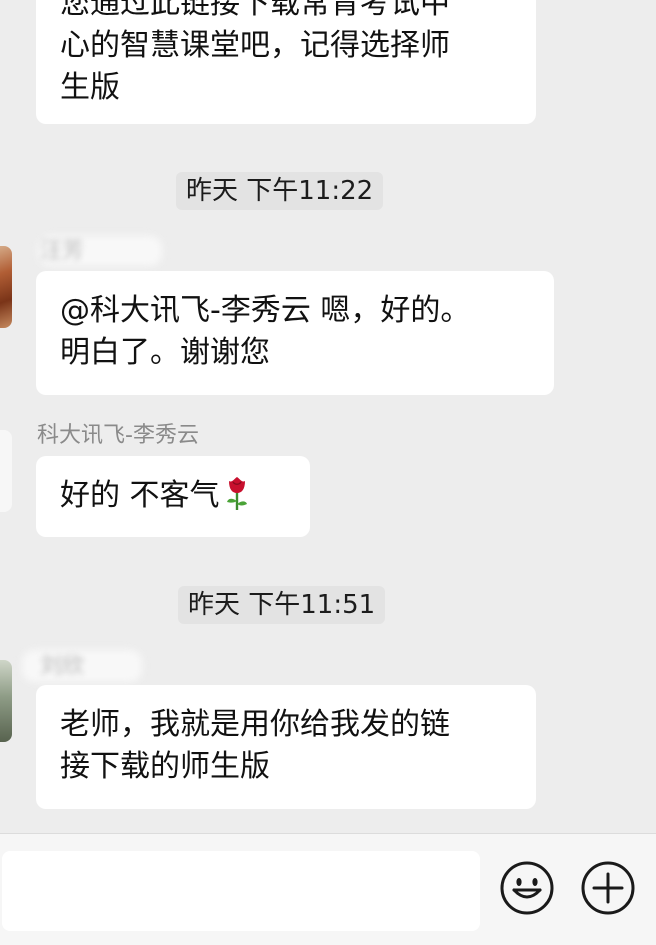 Image resolution: width=656 pixels, height=945 pixels. Describe the element at coordinates (118, 435) in the screenshot. I see `sender-name: 科大讯飞-李秀云` at that location.